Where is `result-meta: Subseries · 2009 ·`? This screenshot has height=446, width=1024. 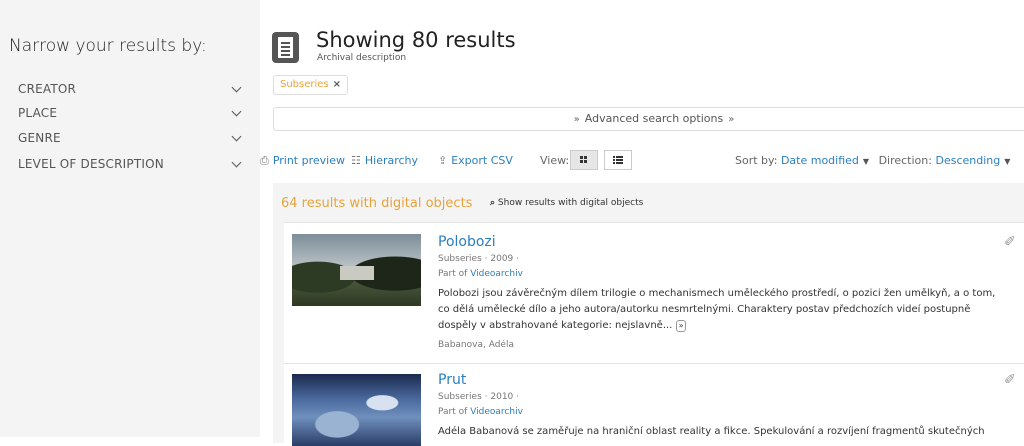 result-meta: Subseries · 2009 · is located at coordinates (478, 259).